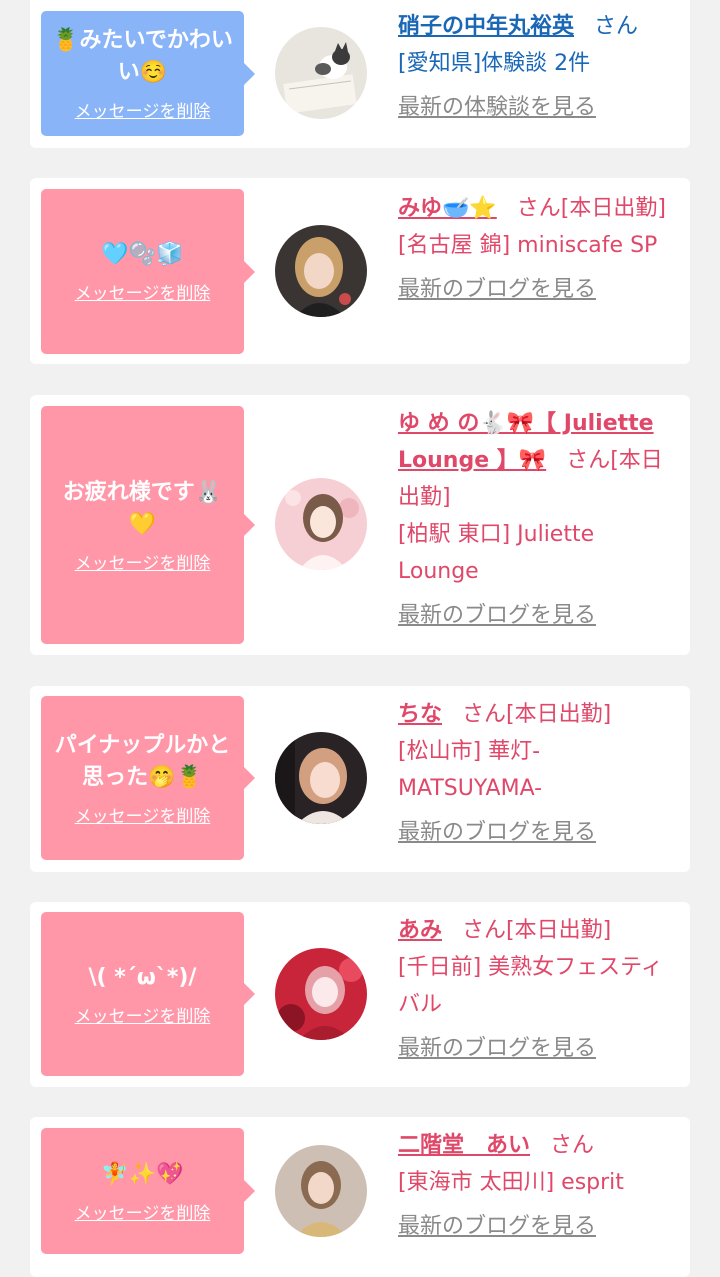  Describe the element at coordinates (496, 553) in the screenshot. I see `location-text: [柏駅 東口] Juliette Lounge` at that location.